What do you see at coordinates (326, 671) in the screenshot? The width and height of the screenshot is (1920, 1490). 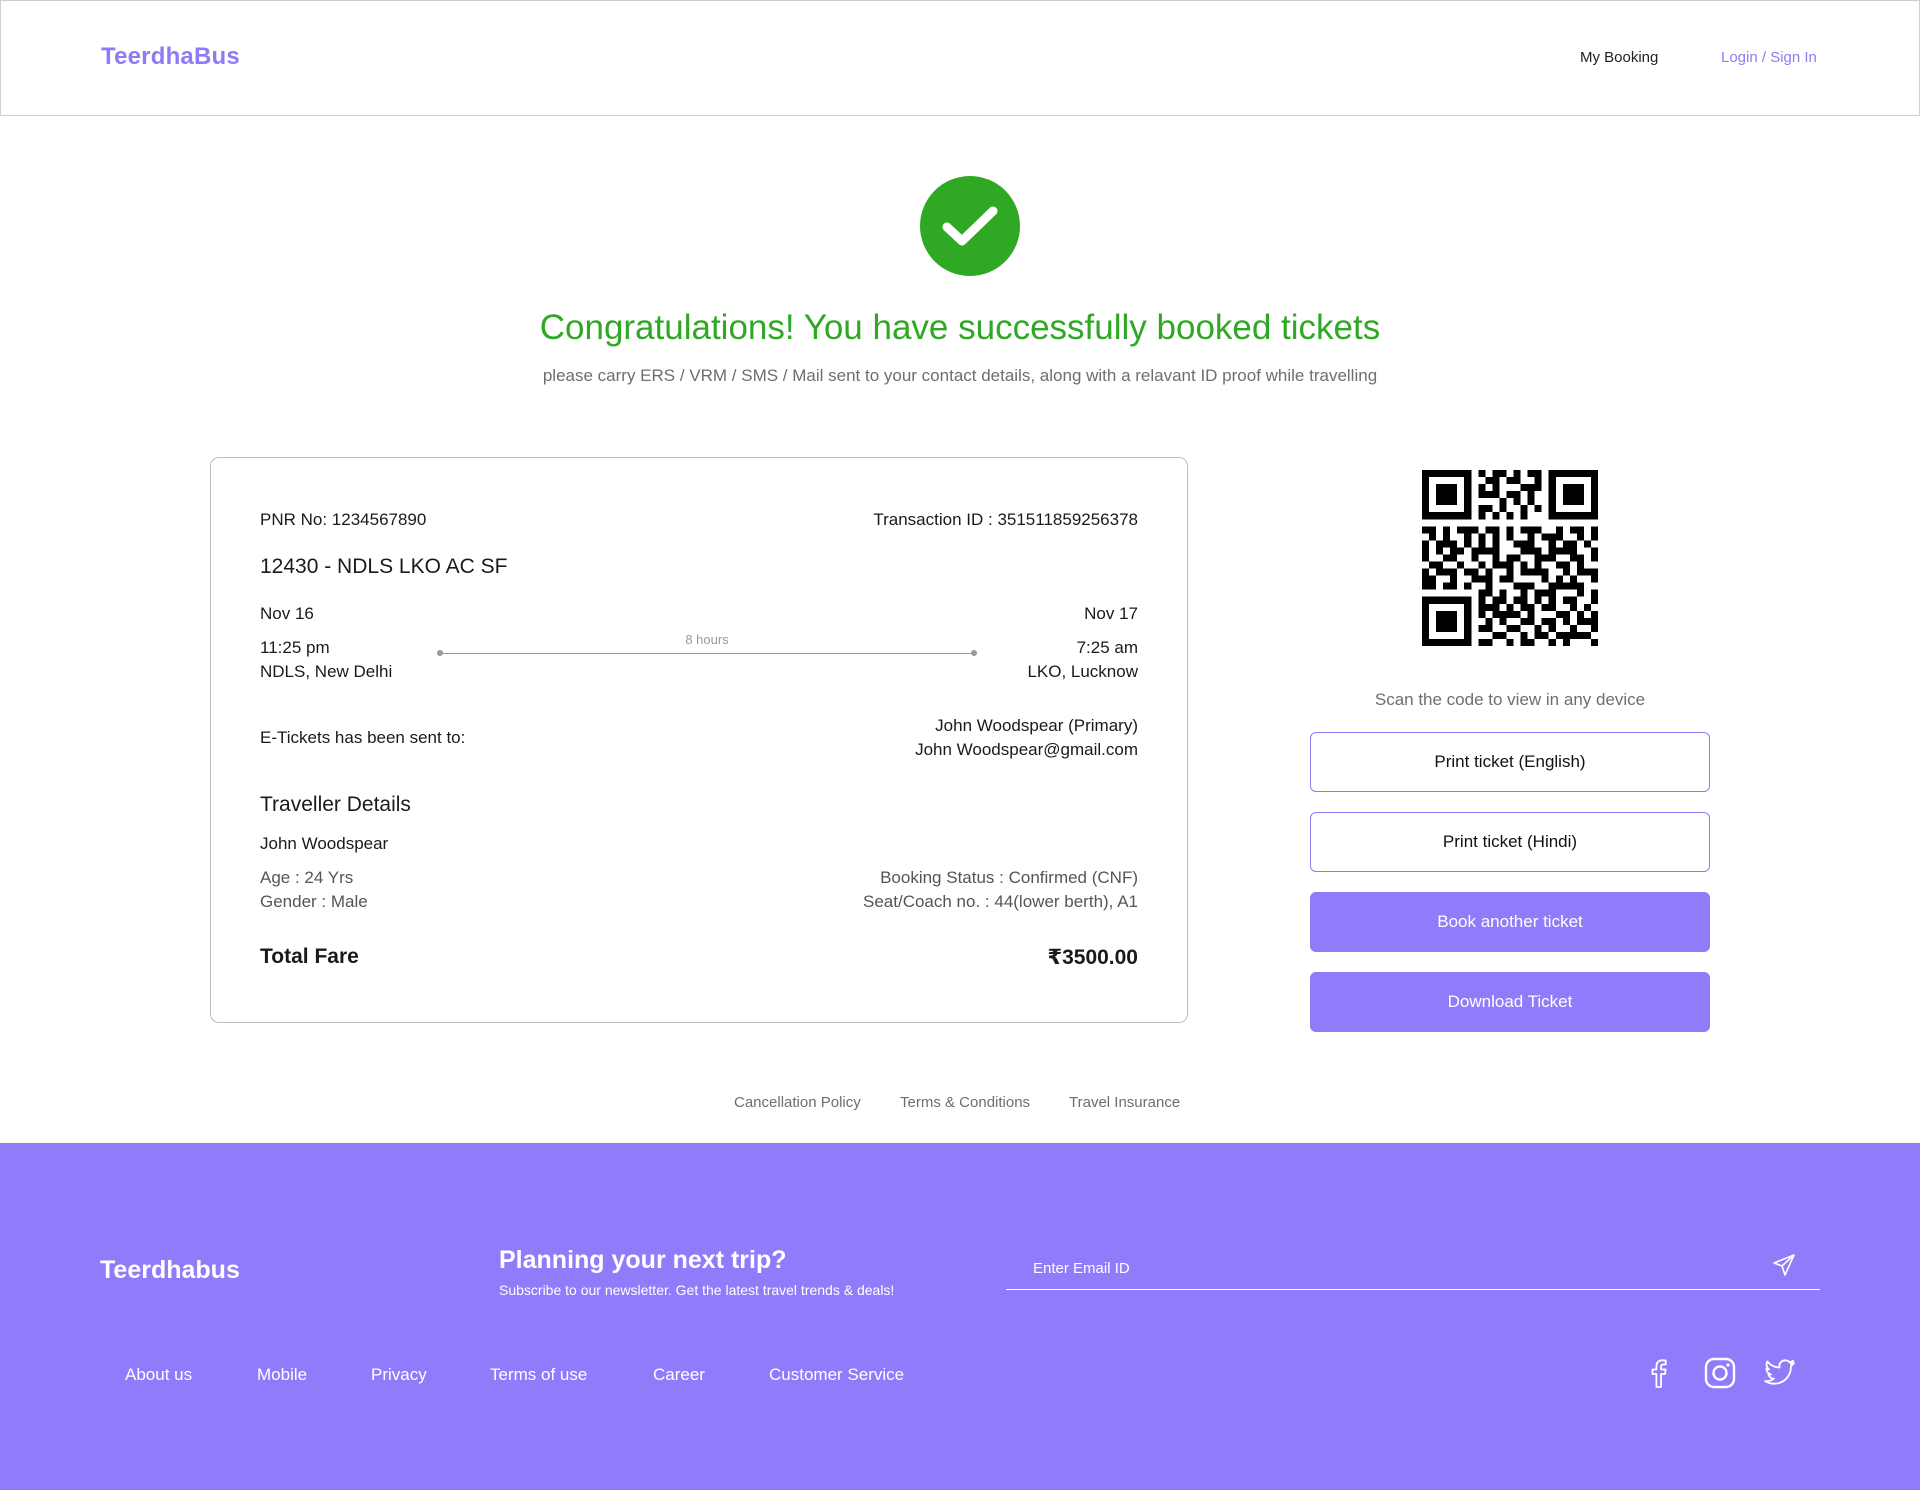 I see `depart-station: NDLS, New Delhi` at bounding box center [326, 671].